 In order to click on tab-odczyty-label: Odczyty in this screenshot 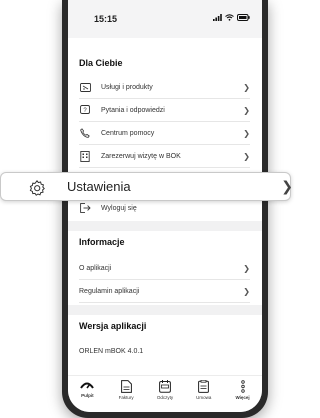, I will do `click(165, 397)`.